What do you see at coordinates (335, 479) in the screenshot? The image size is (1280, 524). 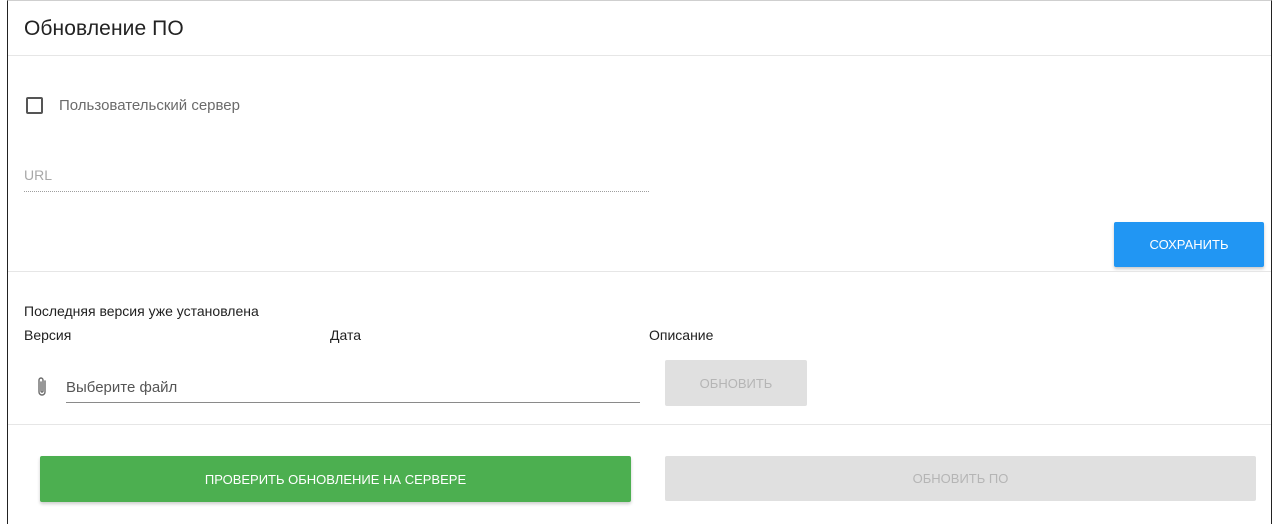 I see `check-server-update-button: Проверить обновление на сервере` at bounding box center [335, 479].